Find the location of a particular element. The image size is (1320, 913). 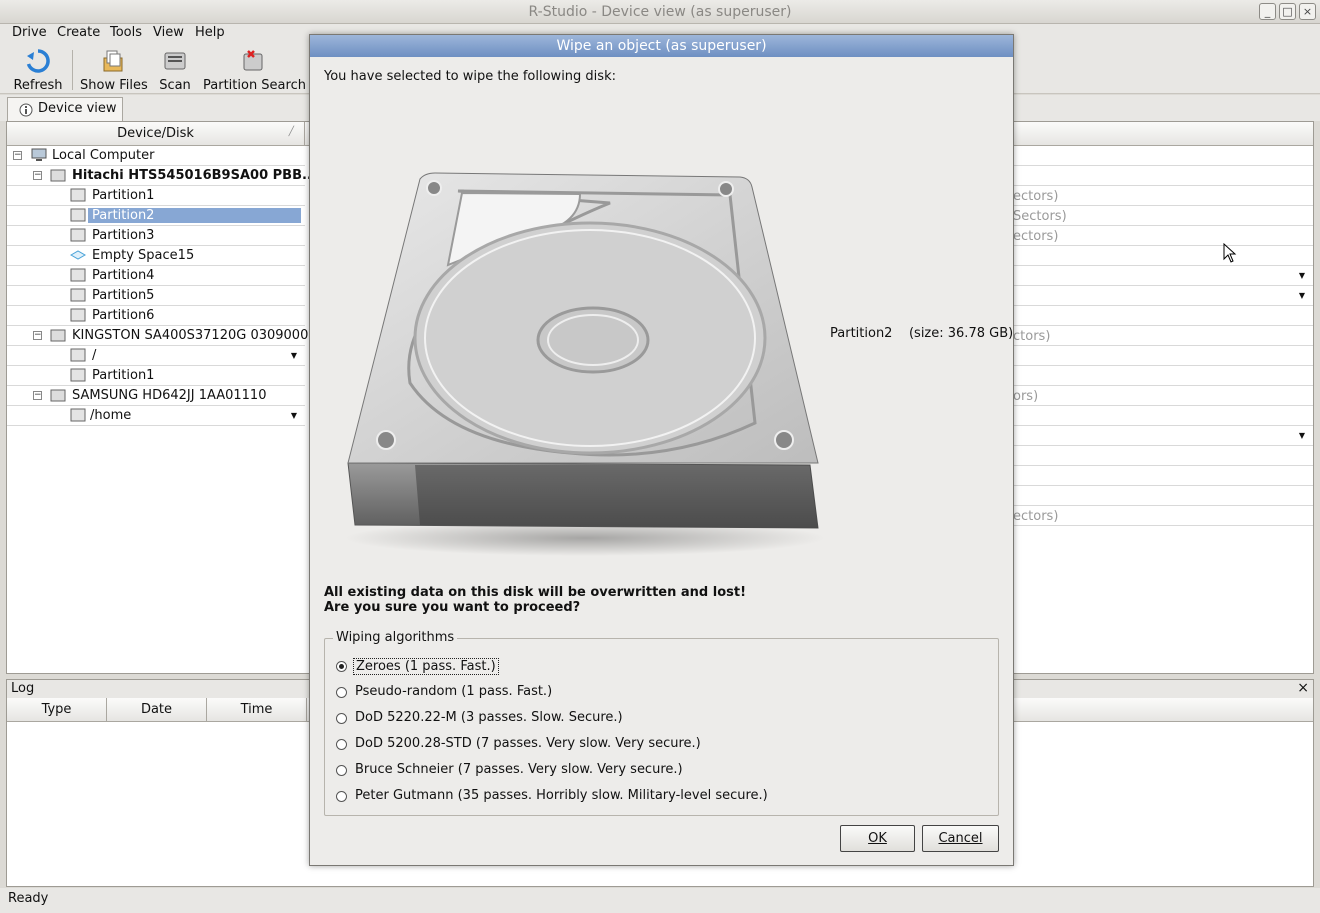

cancel-button: Cancel is located at coordinates (960, 838).